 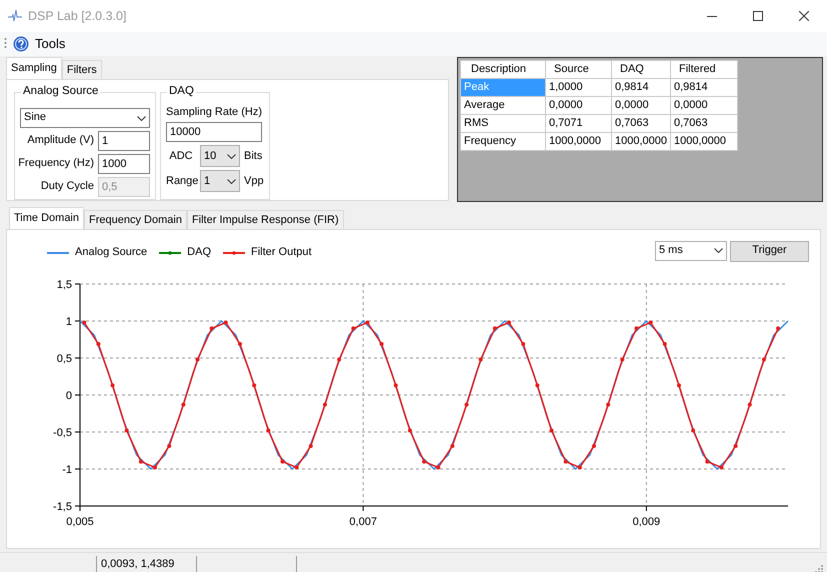 What do you see at coordinates (80, 522) in the screenshot?
I see `axis-label: 0,005` at bounding box center [80, 522].